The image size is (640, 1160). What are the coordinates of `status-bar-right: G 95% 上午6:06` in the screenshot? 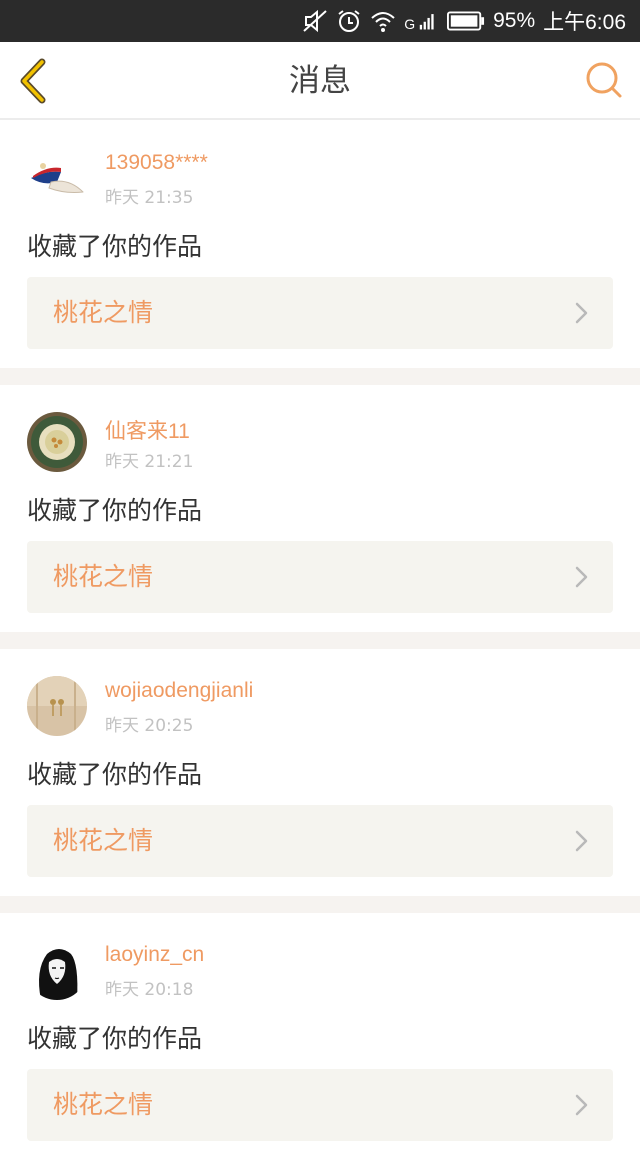 It's located at (464, 21).